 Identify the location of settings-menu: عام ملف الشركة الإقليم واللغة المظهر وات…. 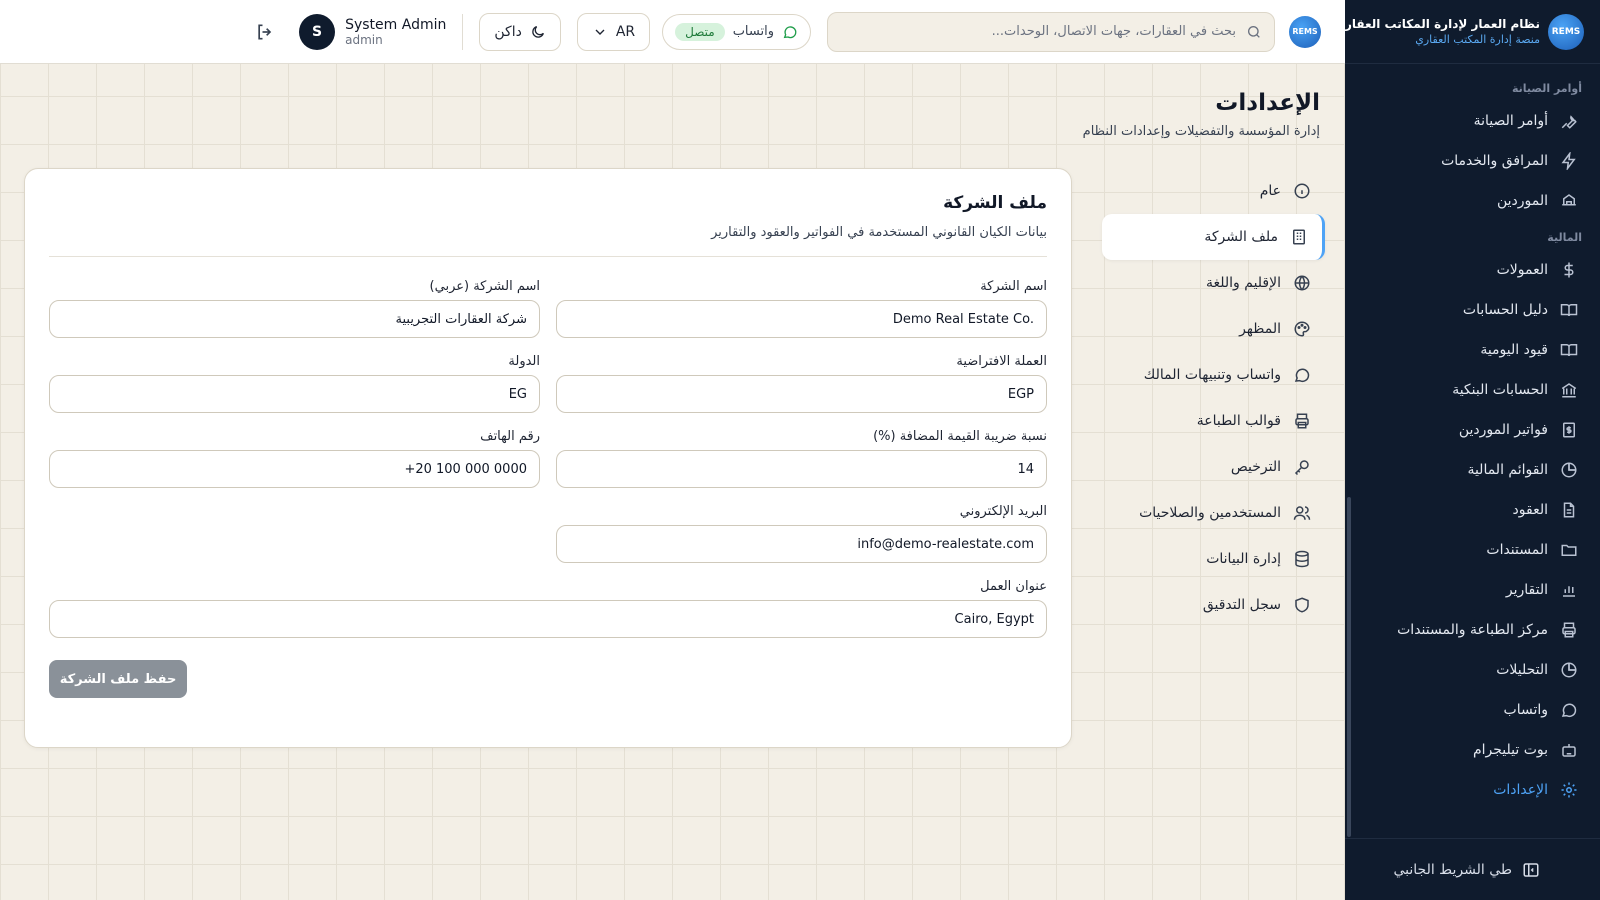
(1213, 398).